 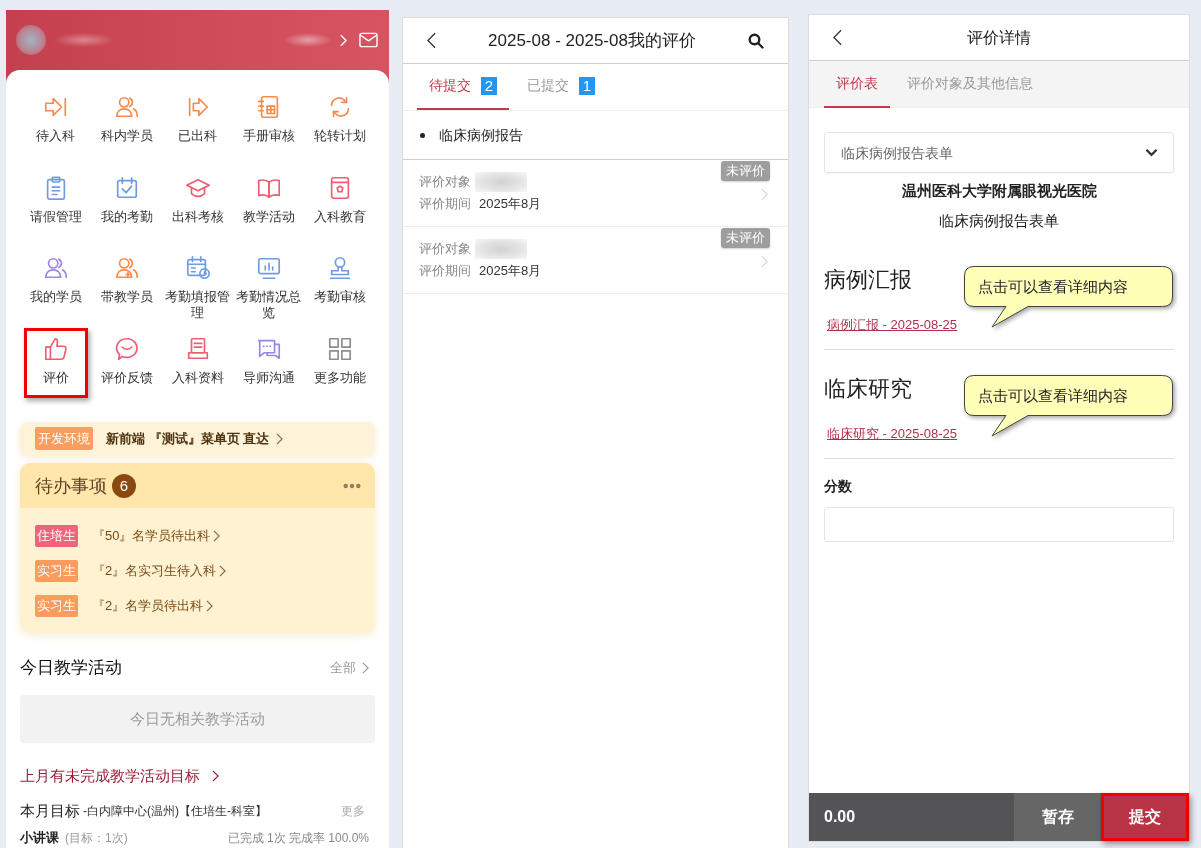 I want to click on calendar-clock-icon, so click(x=197, y=268).